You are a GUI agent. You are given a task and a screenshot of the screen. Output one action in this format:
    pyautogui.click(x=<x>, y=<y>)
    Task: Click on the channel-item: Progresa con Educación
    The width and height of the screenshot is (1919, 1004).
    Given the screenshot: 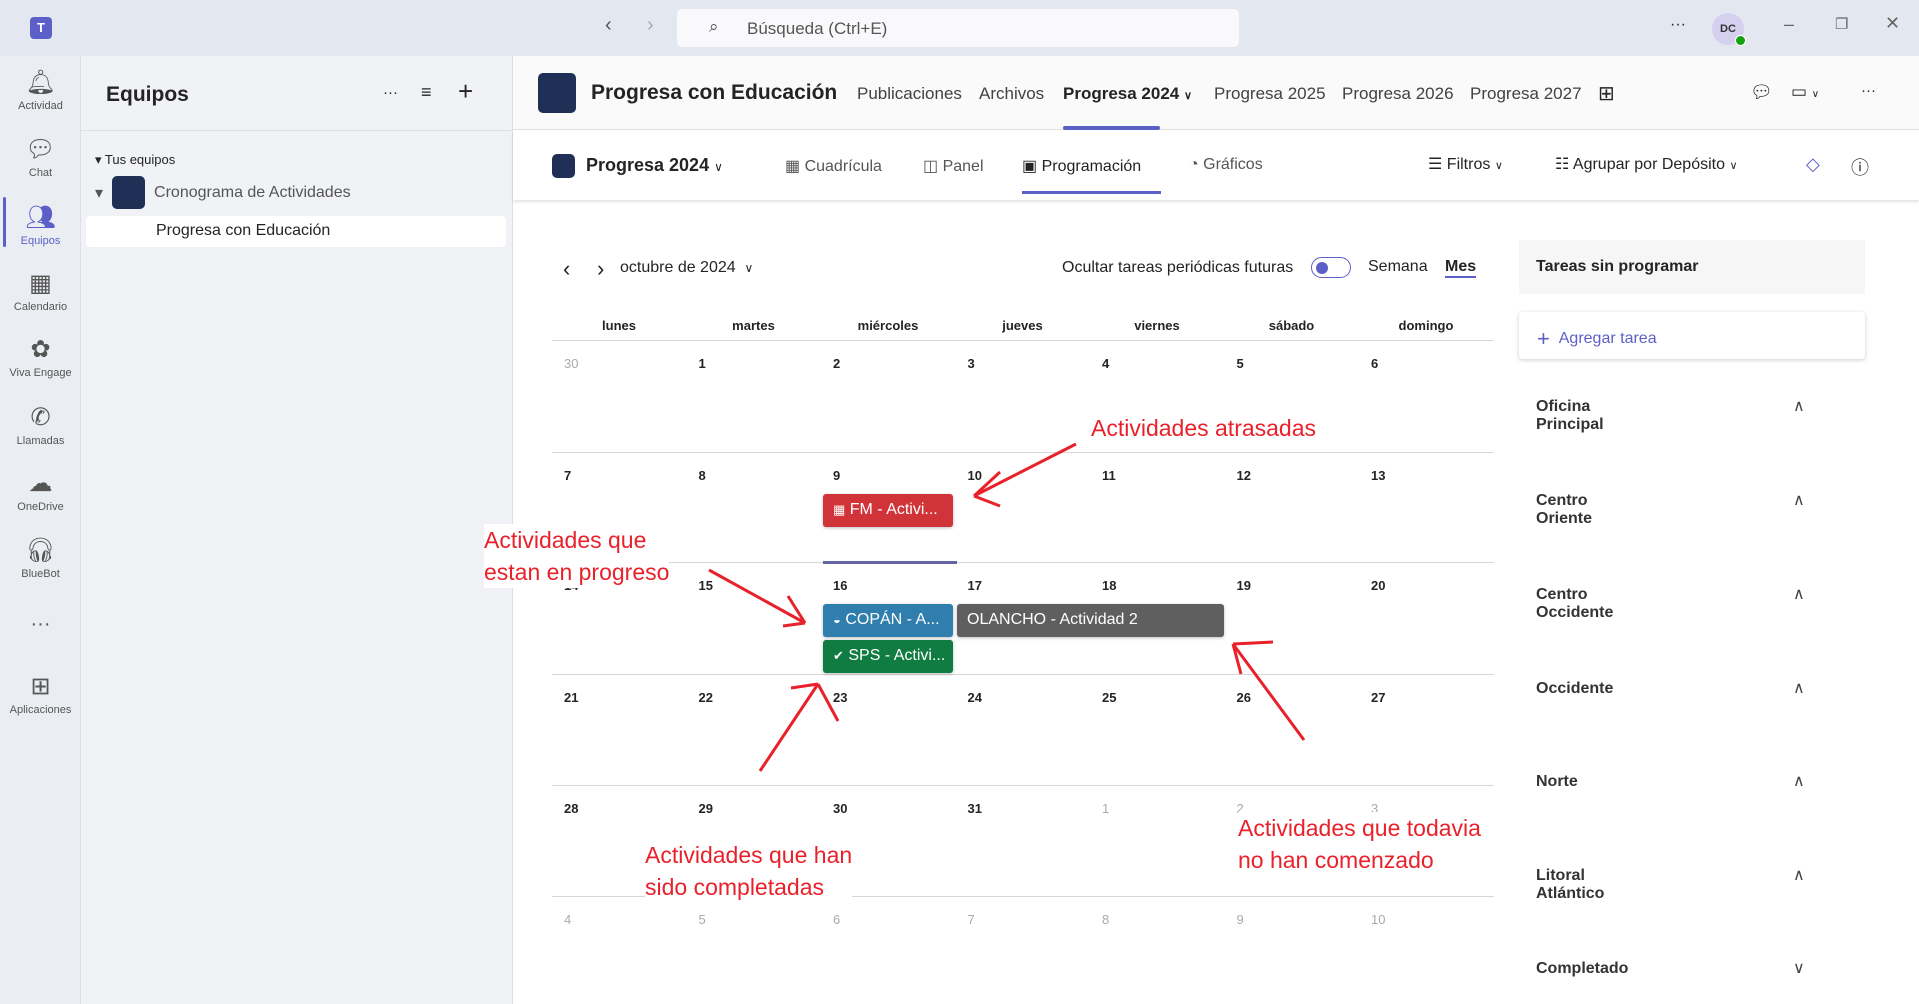 What is the action you would take?
    pyautogui.click(x=296, y=231)
    